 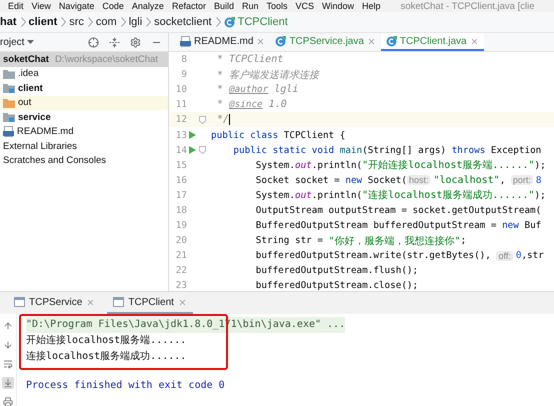 I want to click on breadcrumb-item: socketclient, so click(x=183, y=22).